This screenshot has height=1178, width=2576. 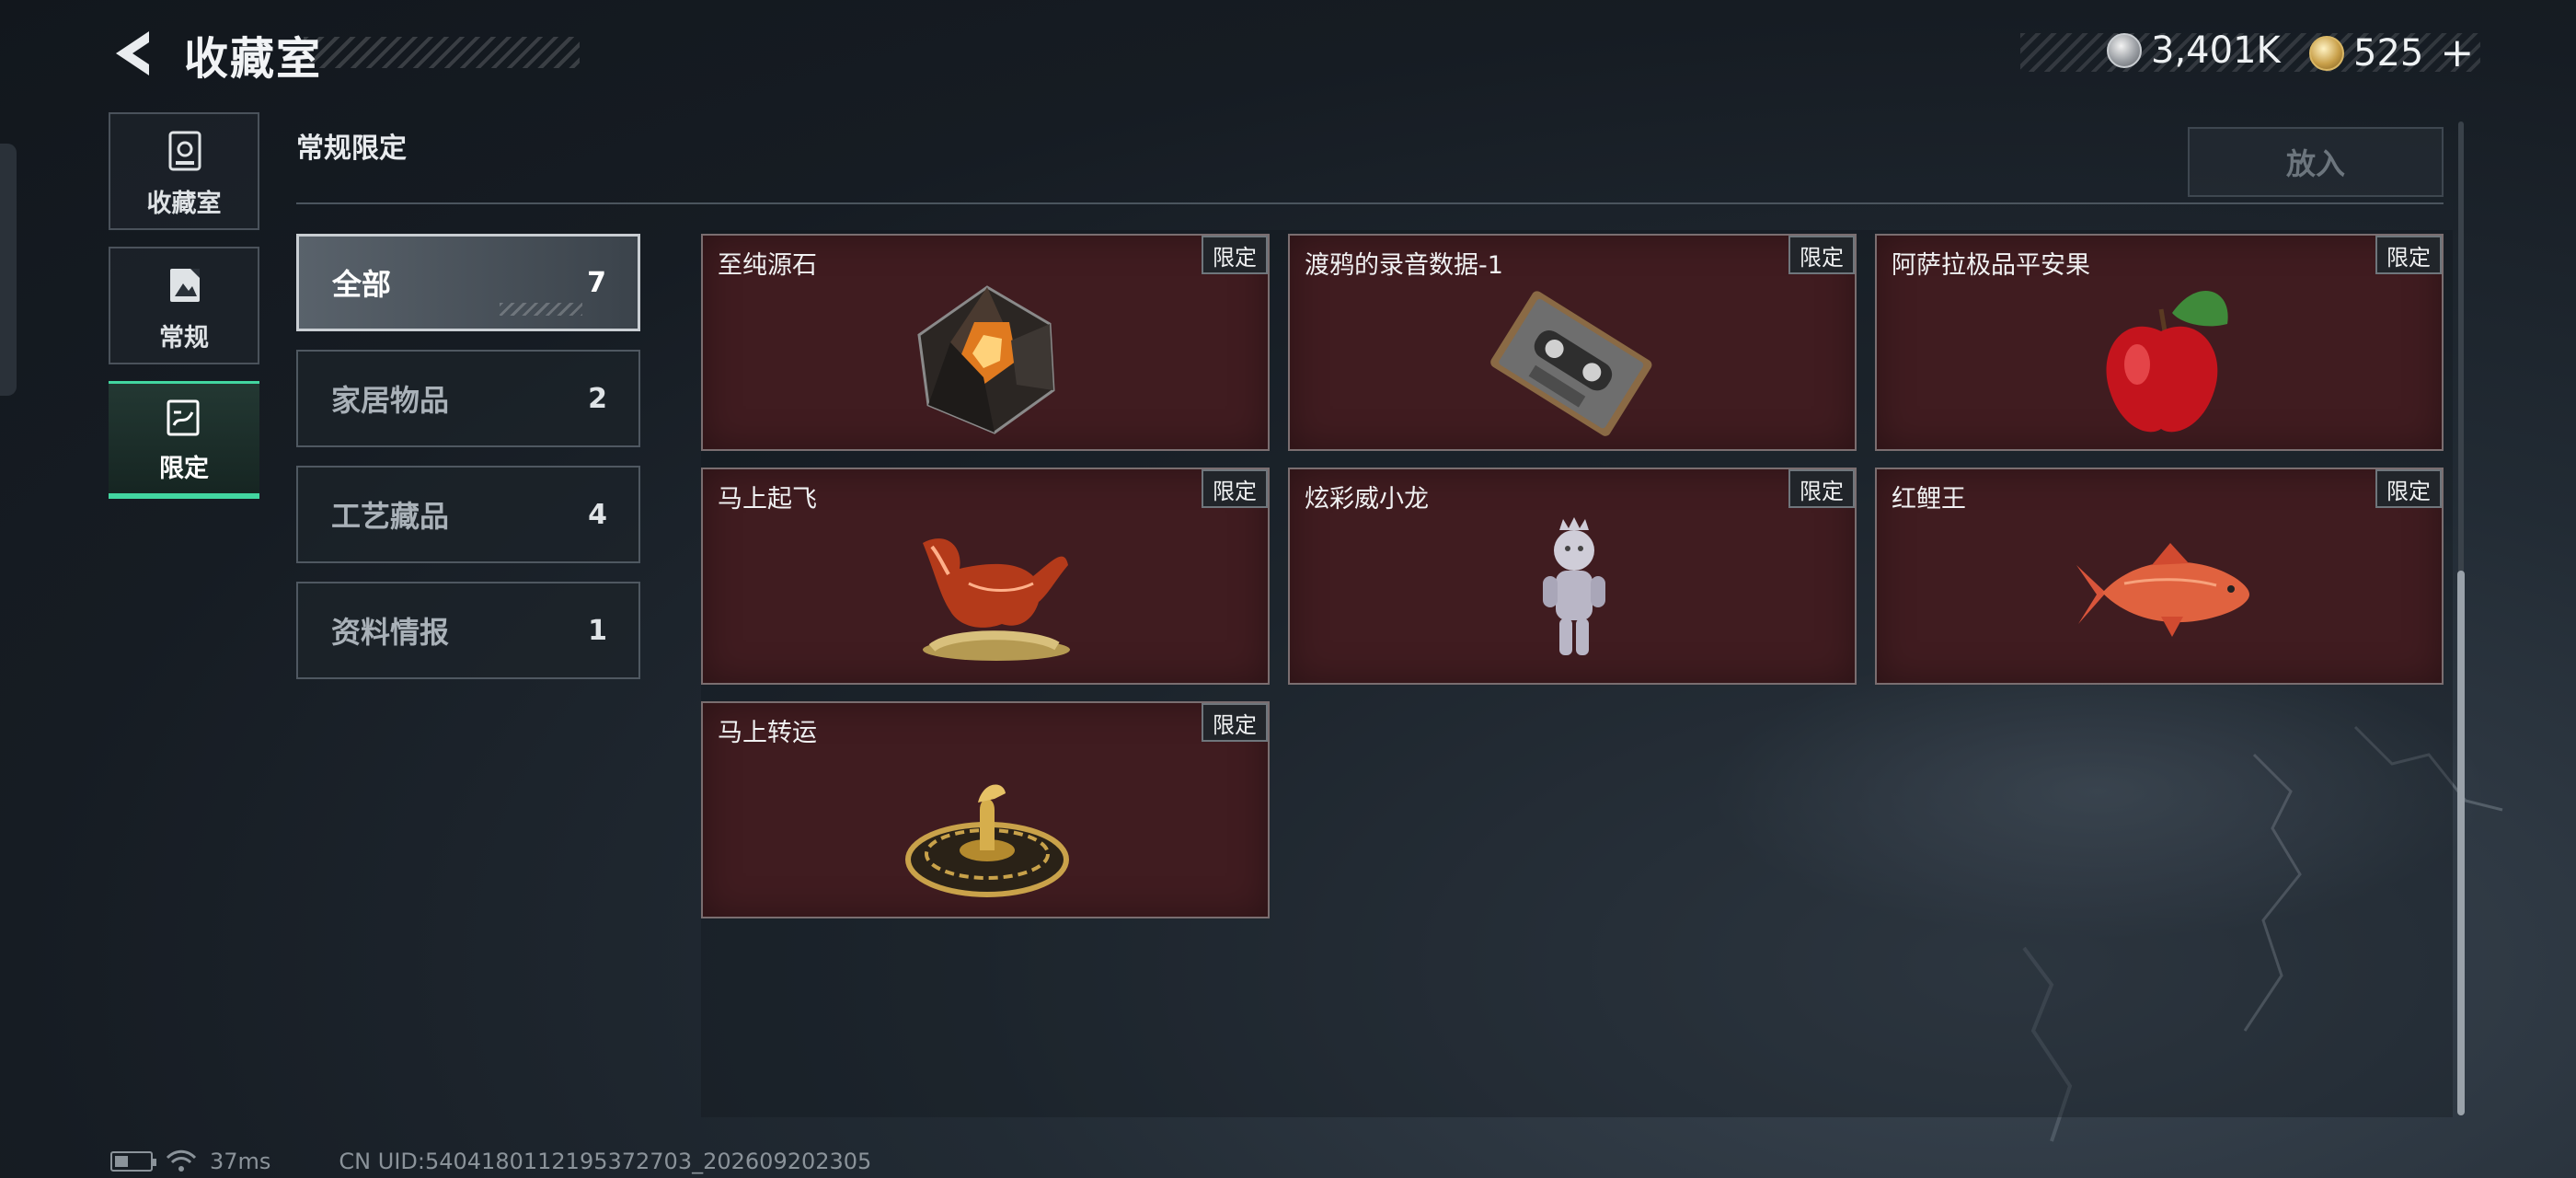 I want to click on section-title: 常规限定, so click(x=351, y=149).